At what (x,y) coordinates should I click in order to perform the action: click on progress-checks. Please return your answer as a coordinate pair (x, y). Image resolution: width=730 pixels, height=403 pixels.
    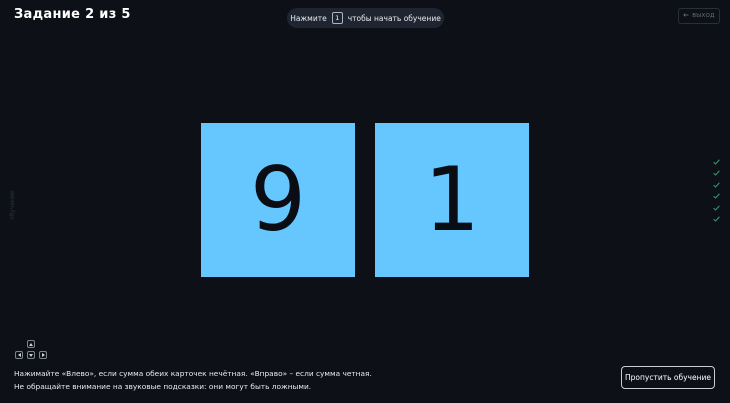
    Looking at the image, I should click on (716, 190).